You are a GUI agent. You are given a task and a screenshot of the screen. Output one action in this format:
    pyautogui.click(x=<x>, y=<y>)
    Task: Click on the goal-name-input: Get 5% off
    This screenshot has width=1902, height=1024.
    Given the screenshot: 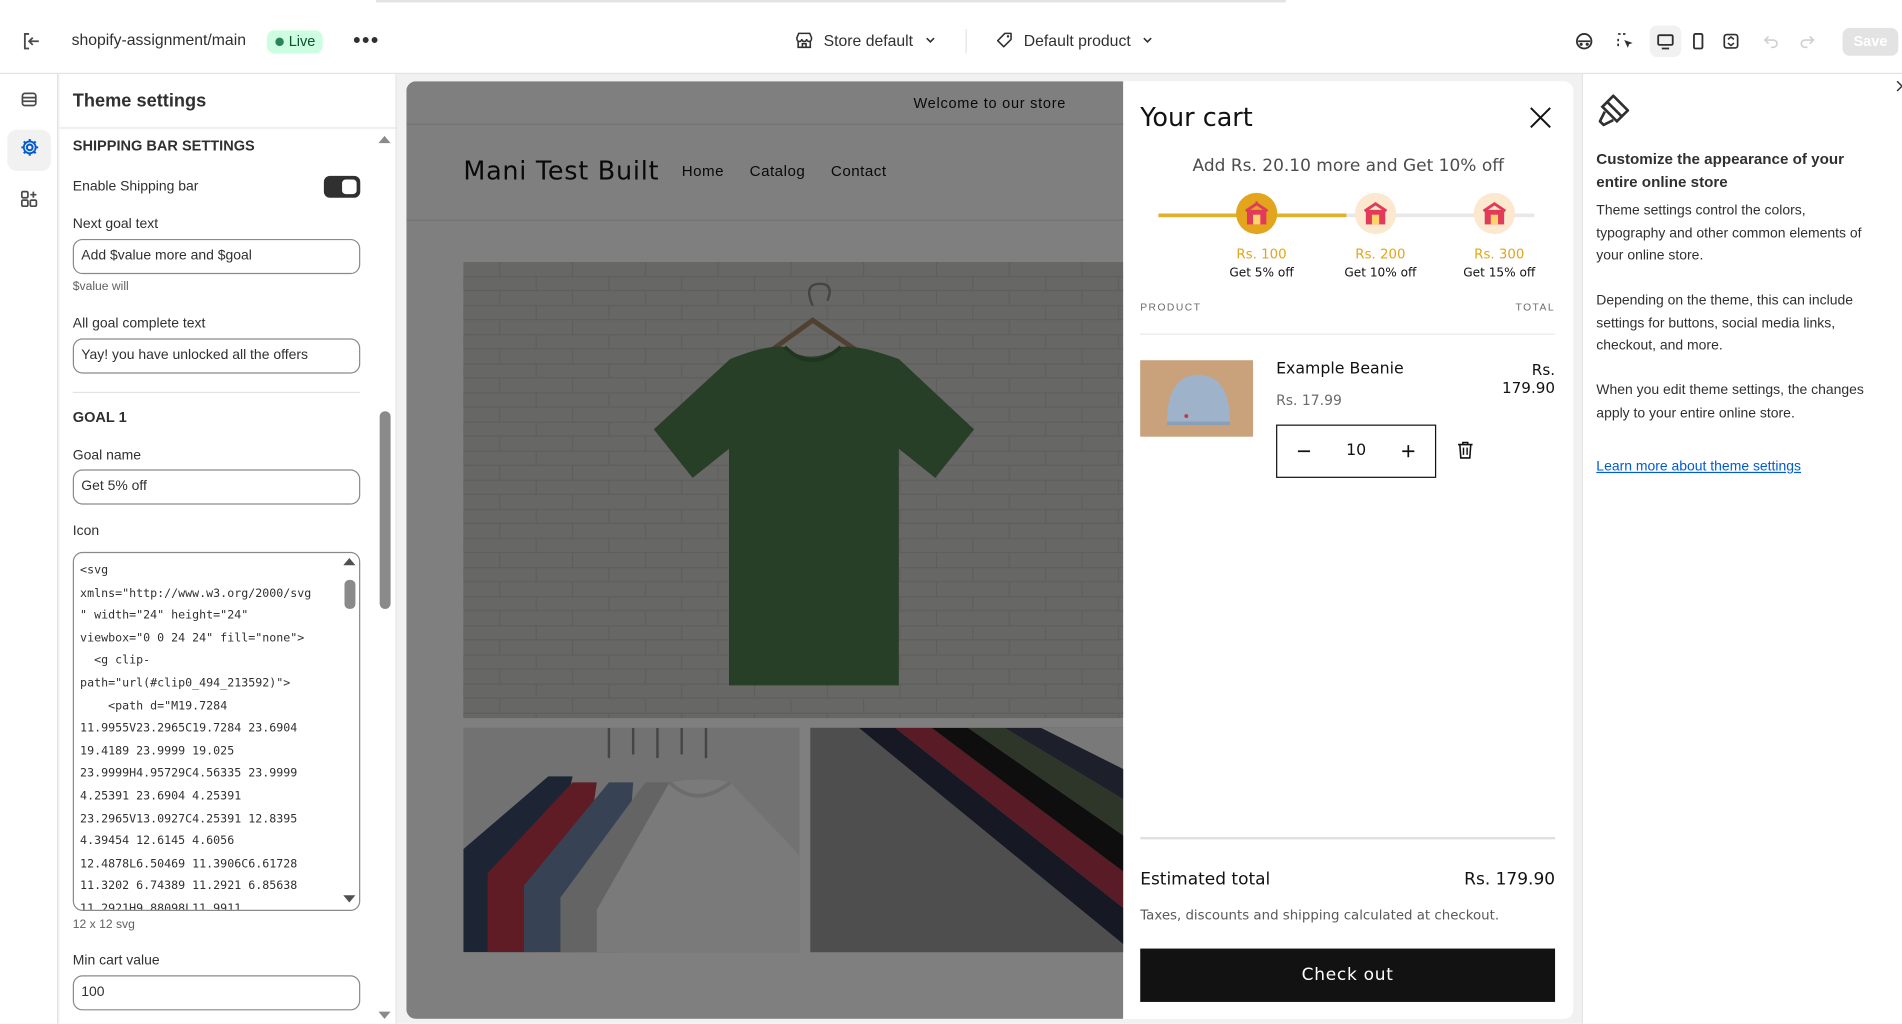 What is the action you would take?
    pyautogui.click(x=216, y=487)
    